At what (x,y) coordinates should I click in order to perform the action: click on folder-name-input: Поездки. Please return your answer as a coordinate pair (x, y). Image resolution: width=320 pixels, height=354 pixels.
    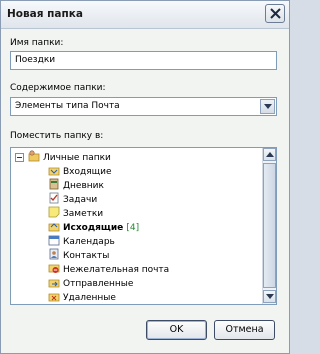
    Looking at the image, I should click on (143, 60).